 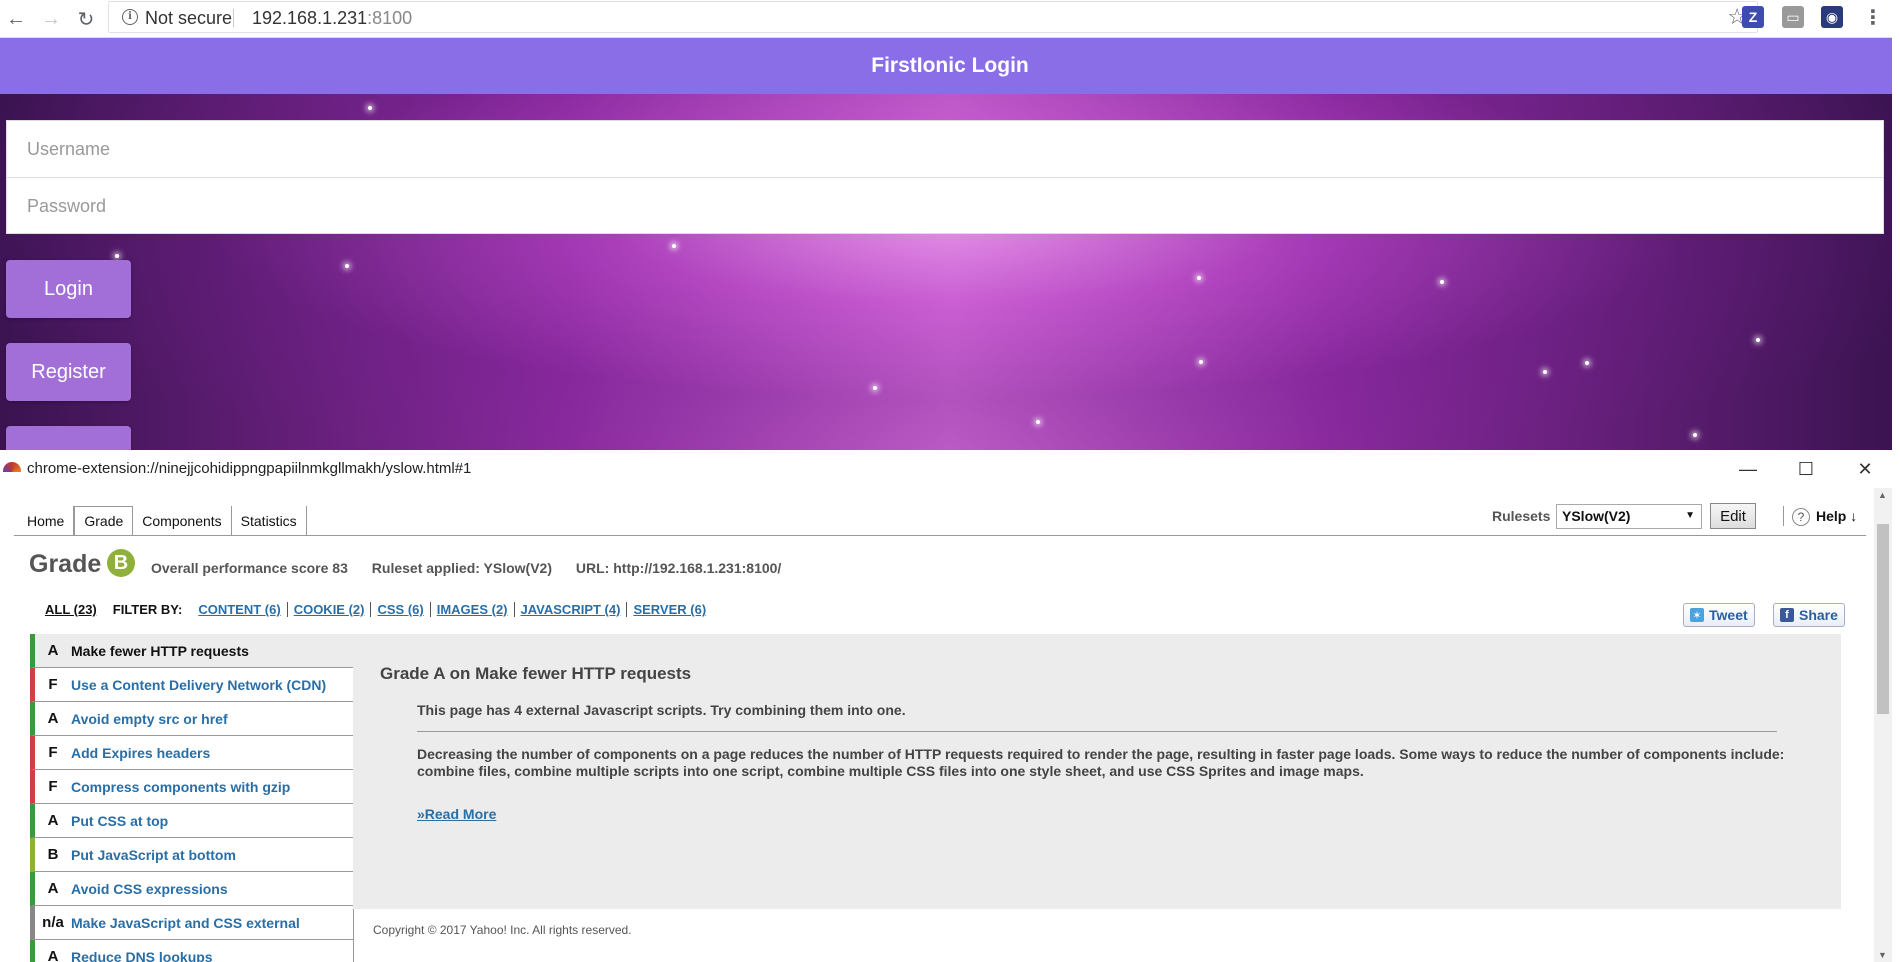 I want to click on close-icon: ✕, so click(x=1865, y=469).